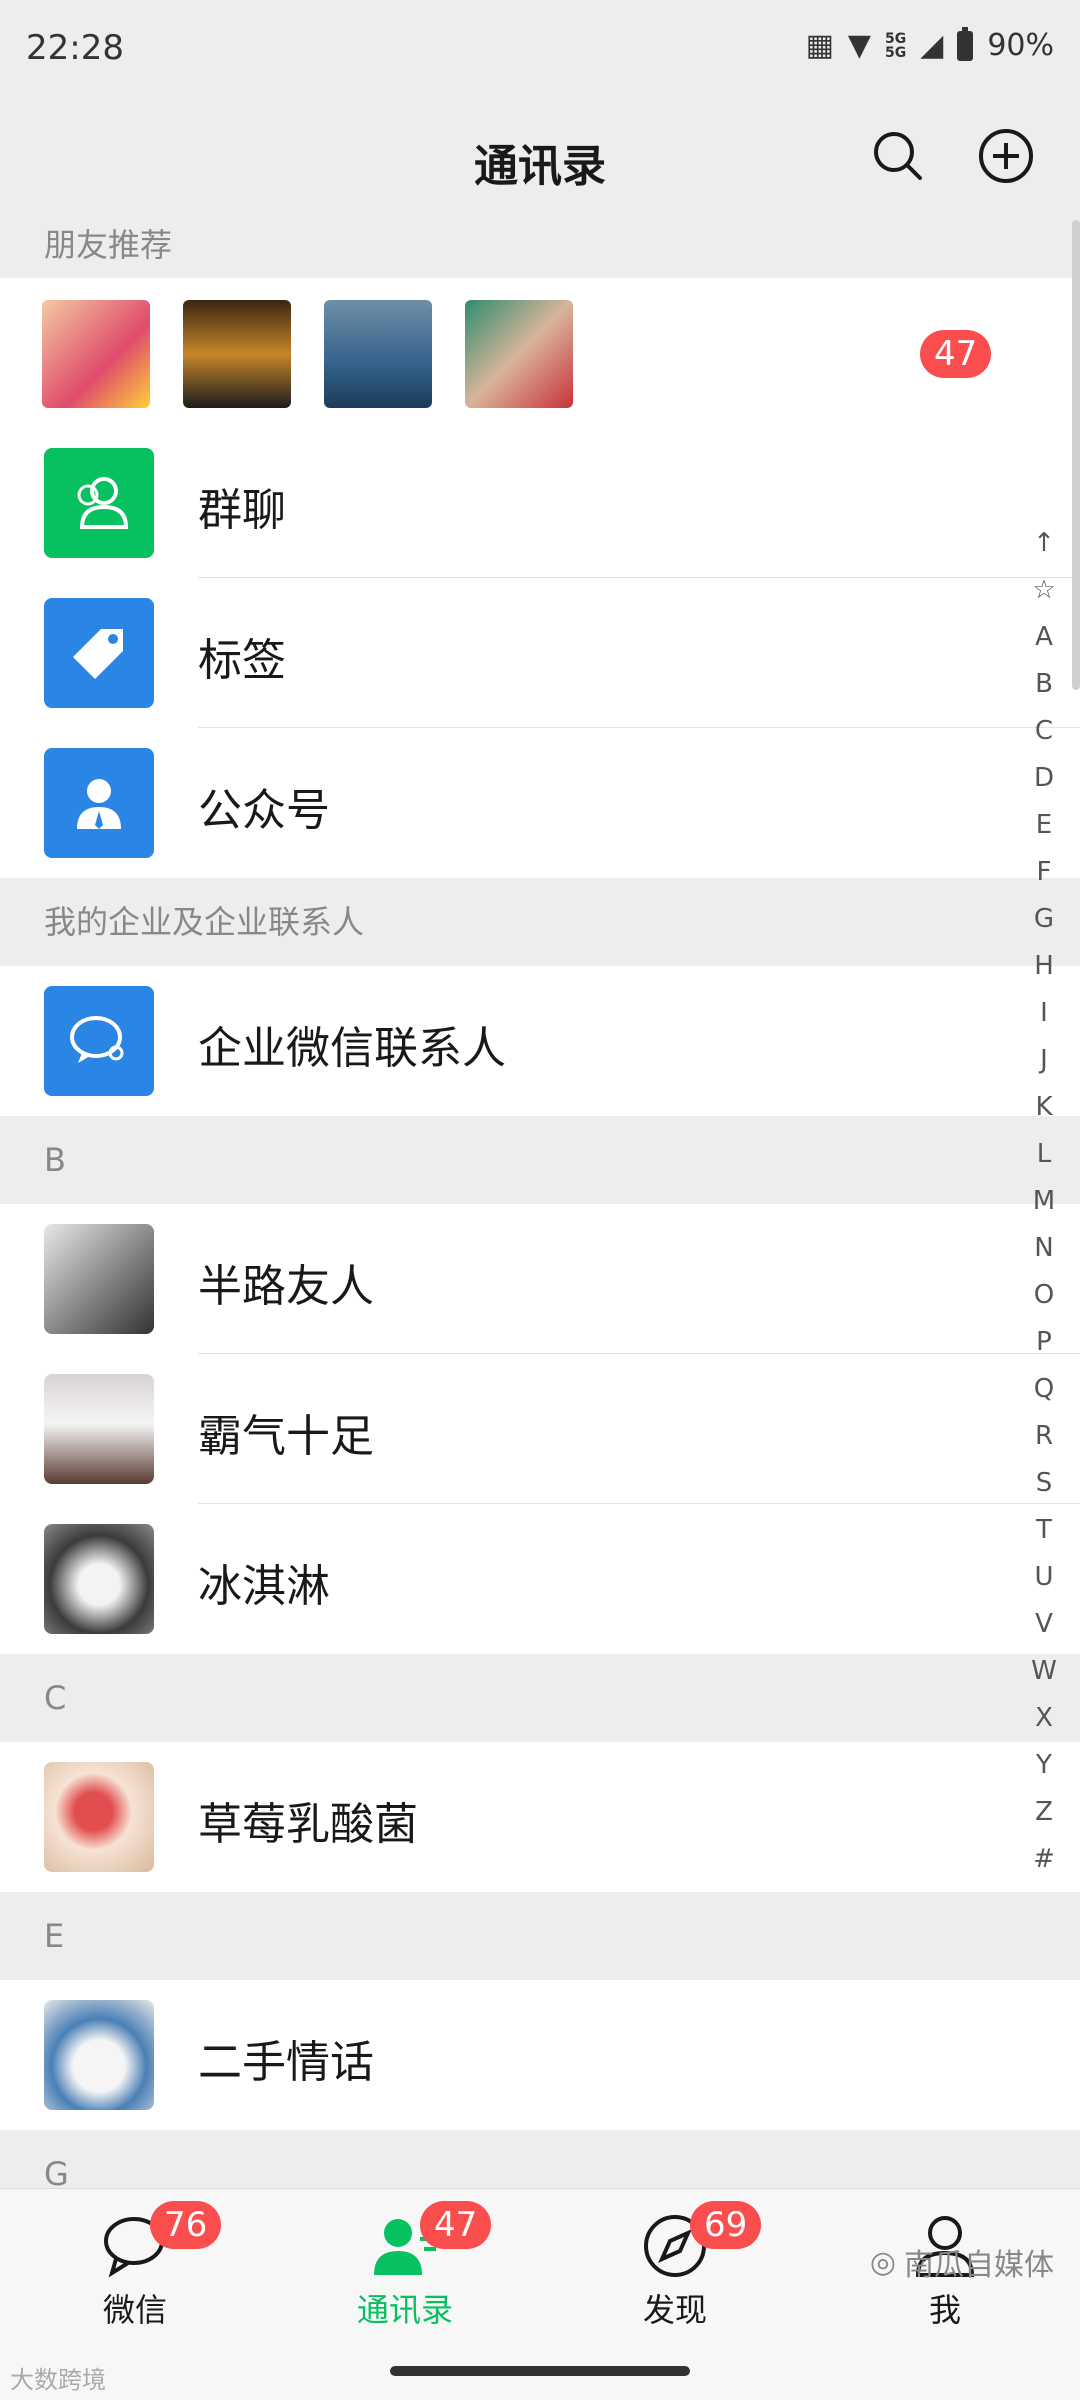 This screenshot has width=1080, height=2400. Describe the element at coordinates (540, 2055) in the screenshot. I see `contact-row: 二手情话` at that location.